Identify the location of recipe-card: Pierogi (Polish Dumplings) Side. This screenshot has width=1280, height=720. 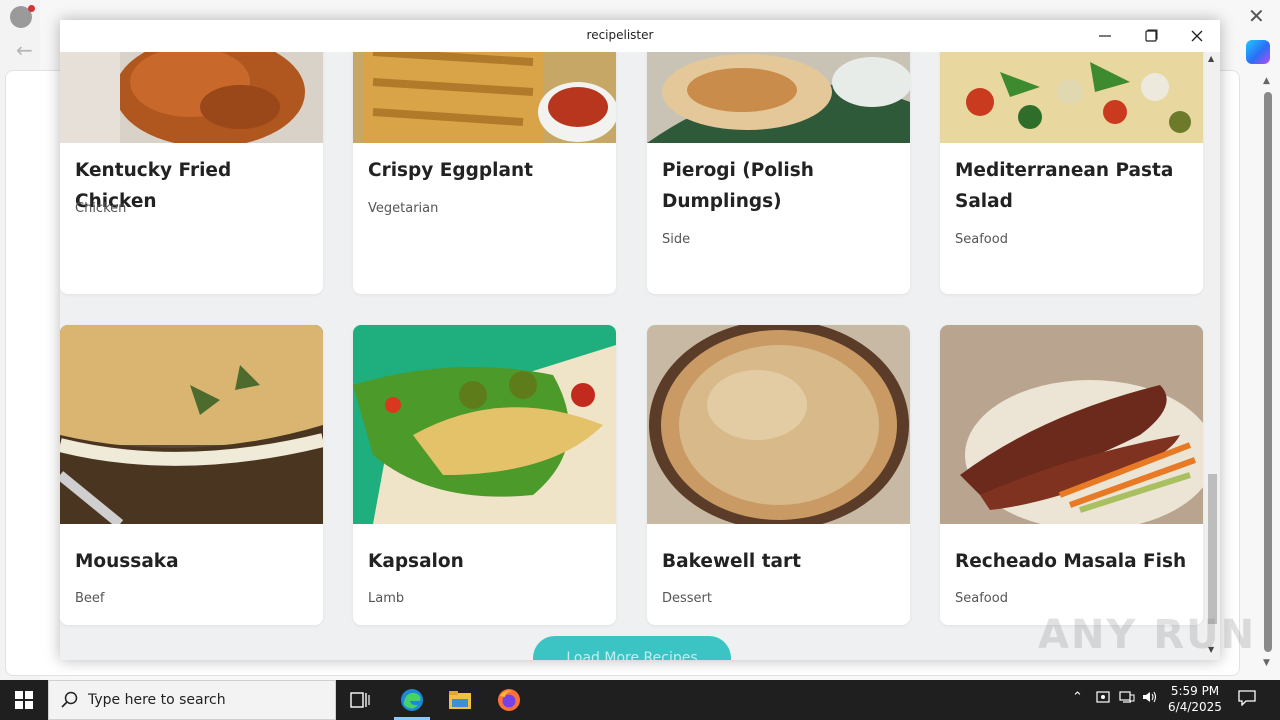
(778, 173).